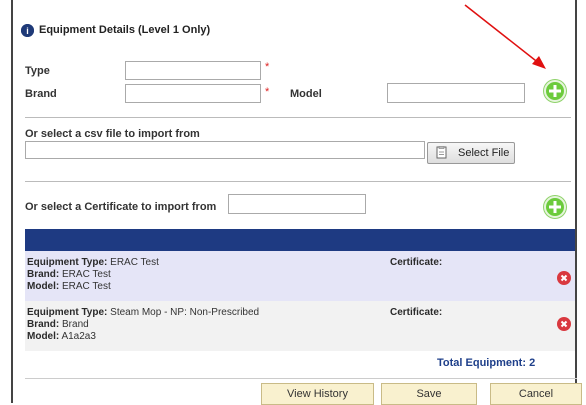  I want to click on add-certificate-button, so click(555, 207).